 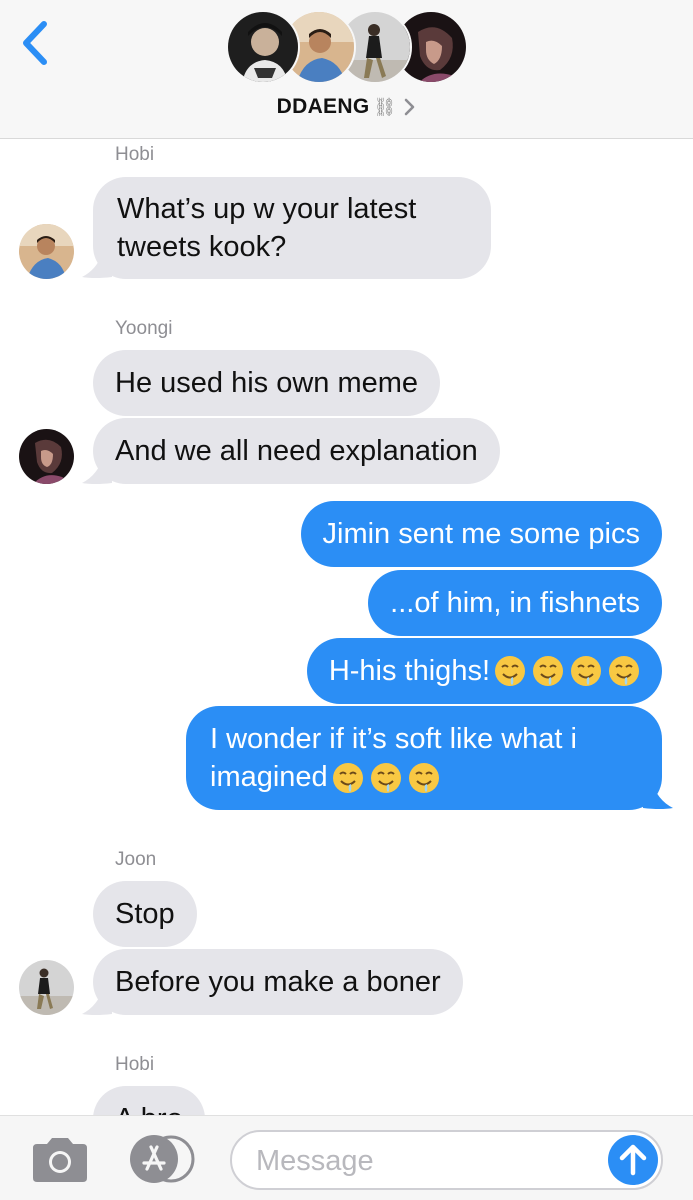 I want to click on message-text: He used his own meme, so click(x=267, y=383).